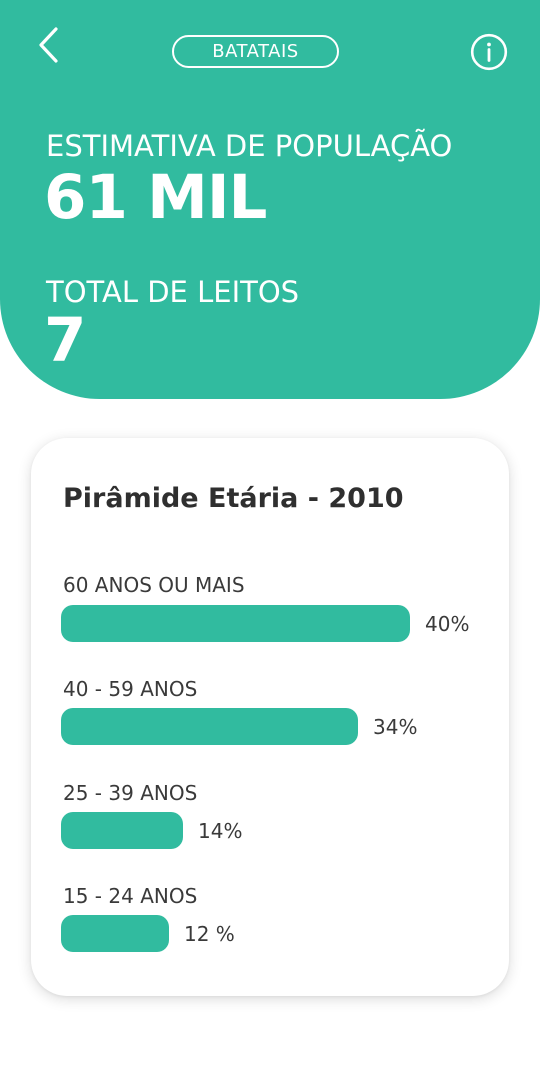  I want to click on info-circle-icon, so click(489, 52).